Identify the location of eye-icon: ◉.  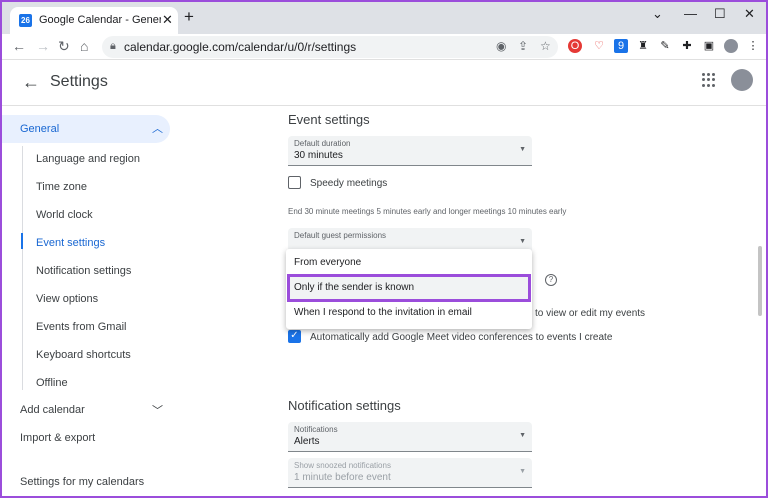
(501, 46).